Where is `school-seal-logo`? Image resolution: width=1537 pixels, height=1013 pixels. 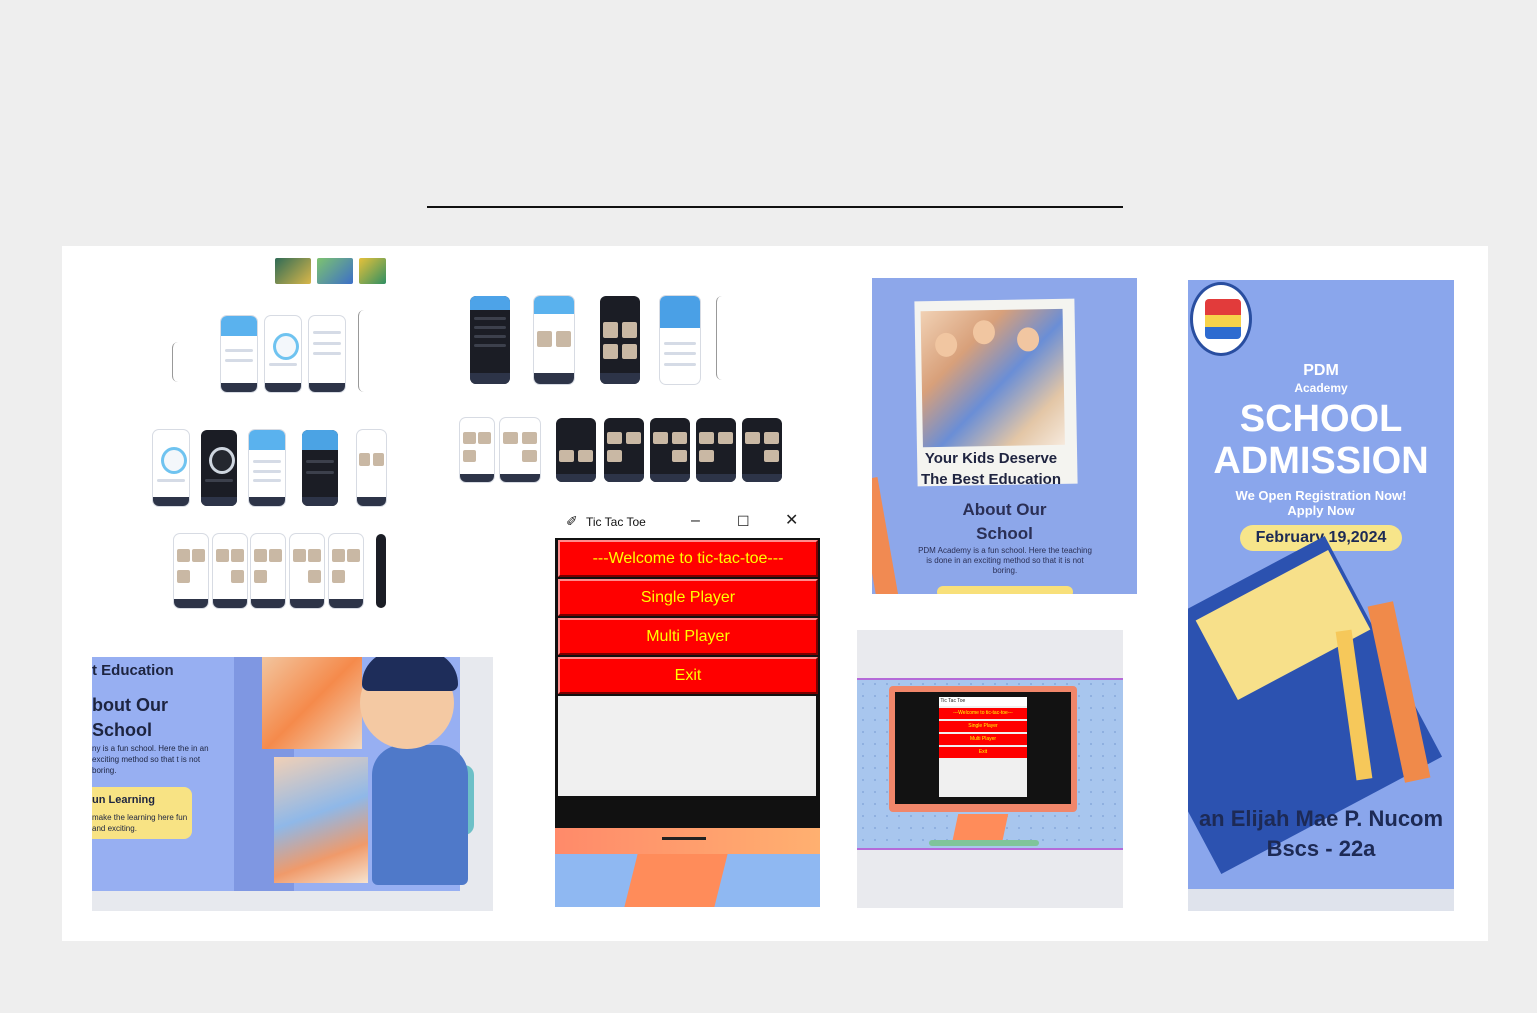
school-seal-logo is located at coordinates (1221, 319).